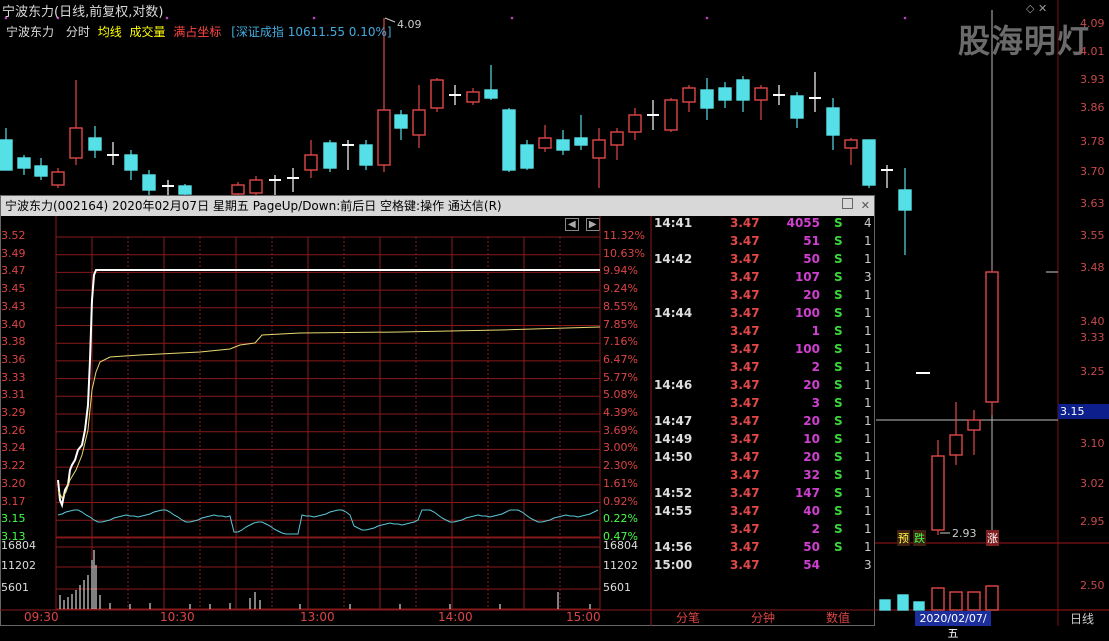  Describe the element at coordinates (1092, 483) in the screenshot. I see `right-axis-label: 3.02` at that location.